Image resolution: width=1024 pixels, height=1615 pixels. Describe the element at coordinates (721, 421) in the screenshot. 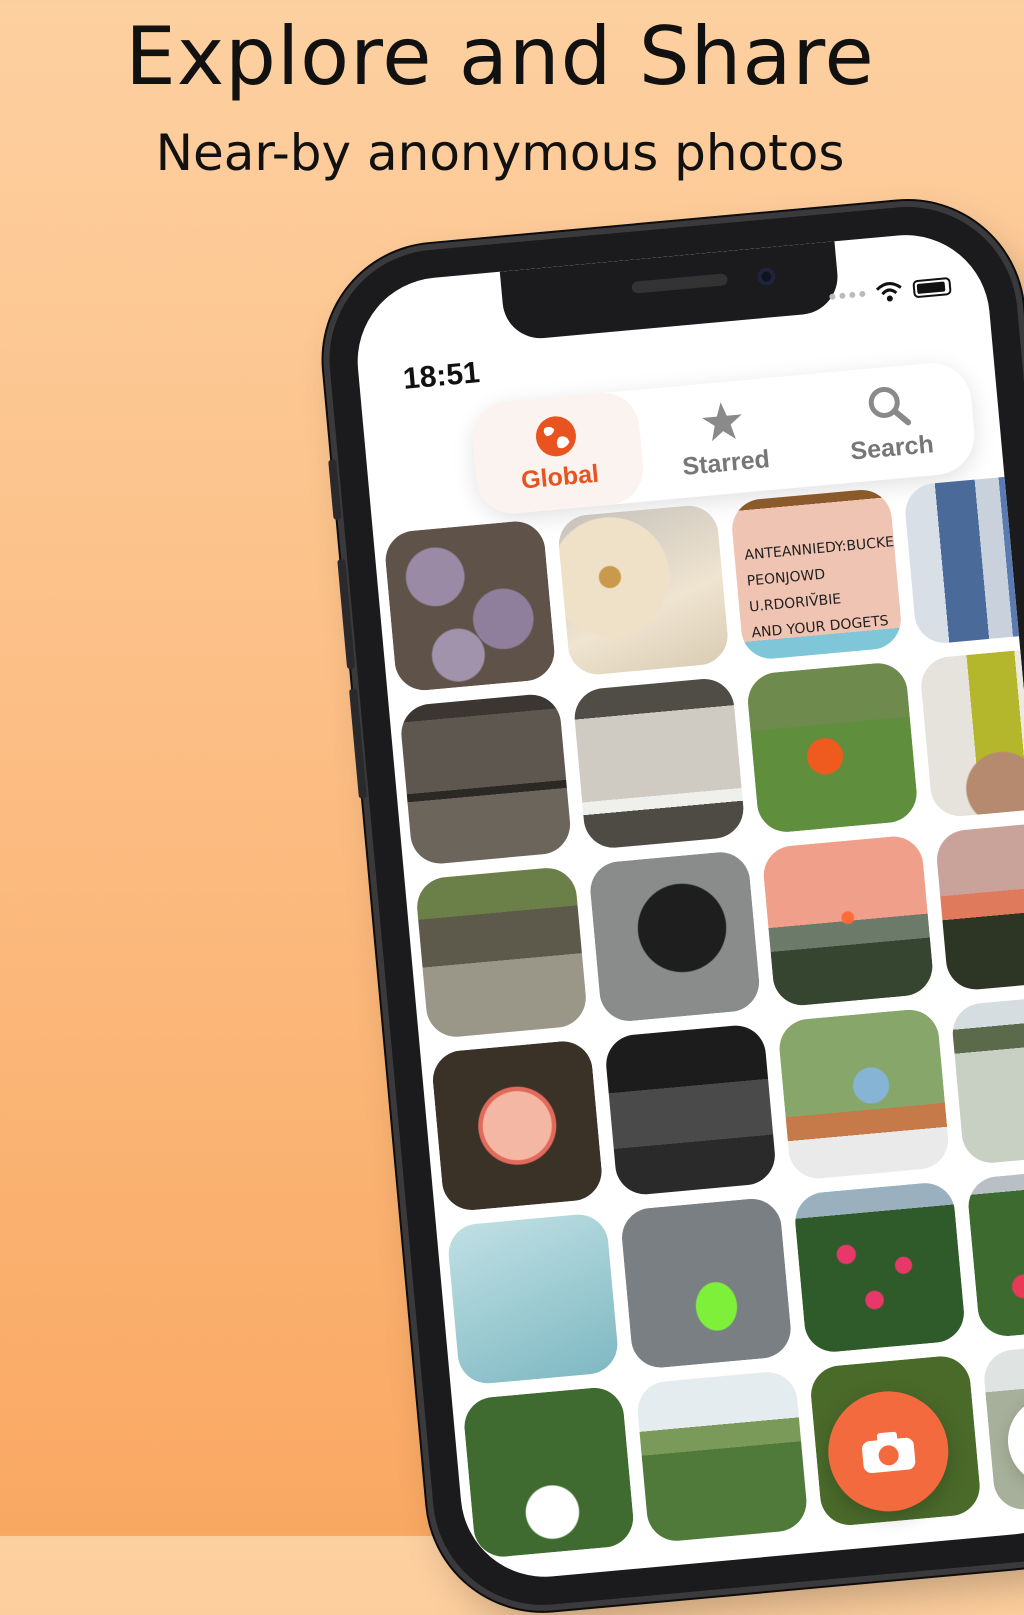

I see `star-icon` at that location.